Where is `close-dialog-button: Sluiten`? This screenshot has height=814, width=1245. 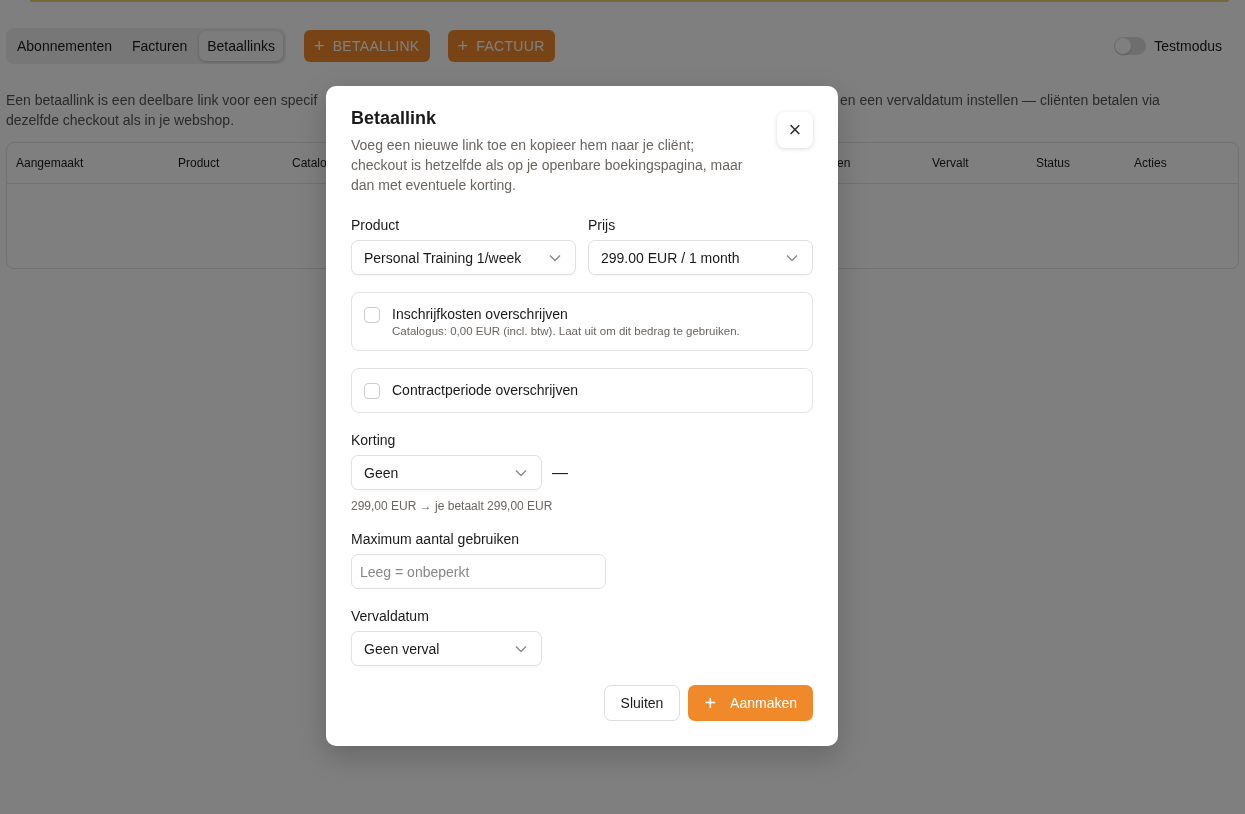
close-dialog-button: Sluiten is located at coordinates (642, 703).